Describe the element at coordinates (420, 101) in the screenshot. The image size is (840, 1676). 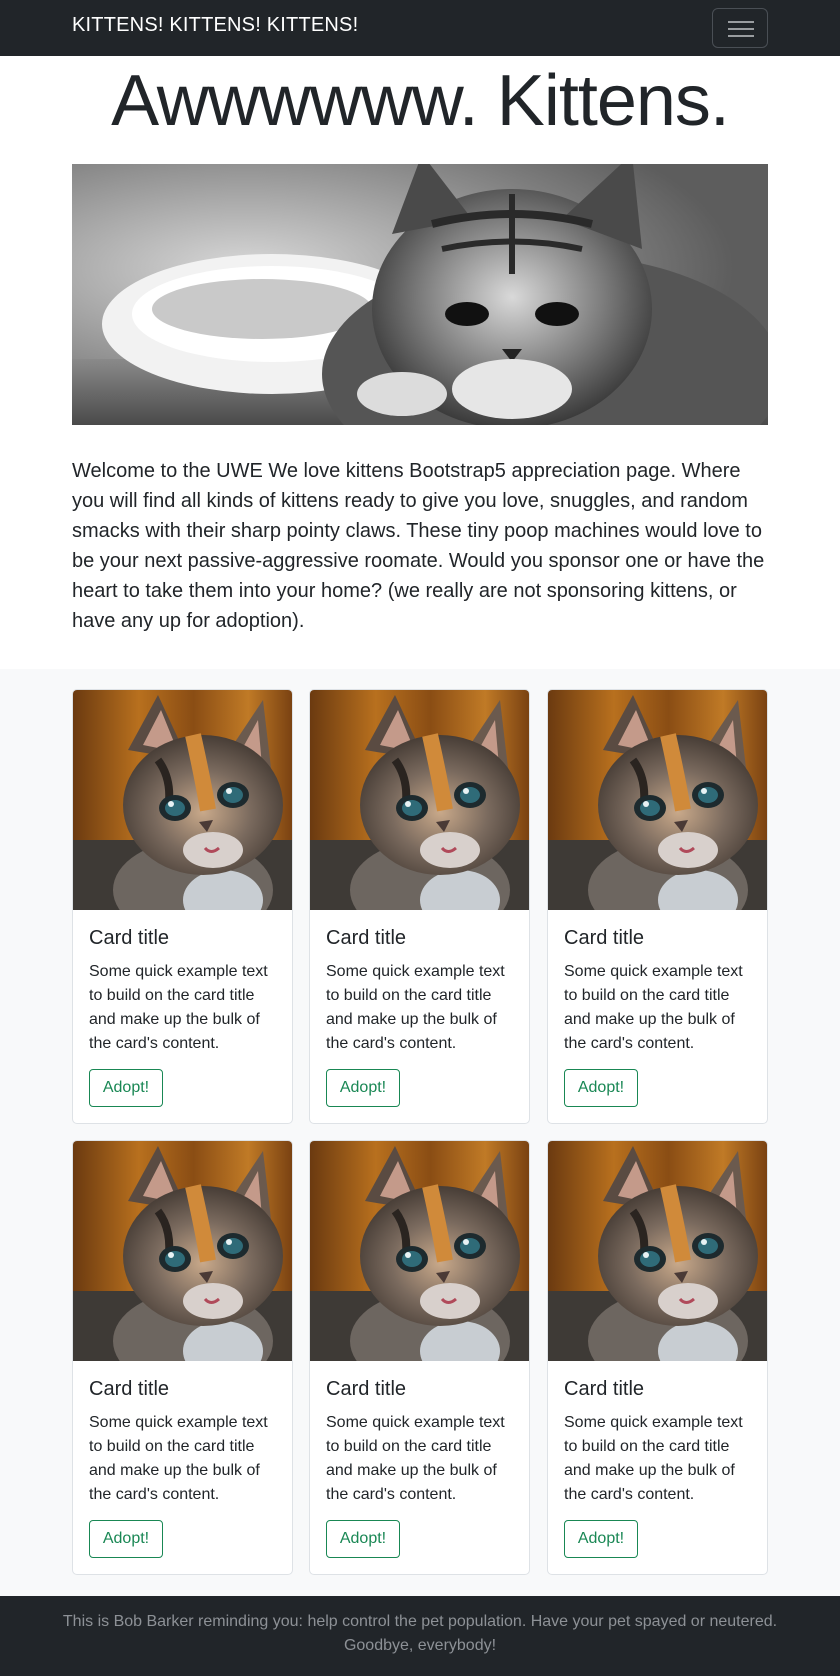
I see `page-title: Awwwwww. Kittens.` at that location.